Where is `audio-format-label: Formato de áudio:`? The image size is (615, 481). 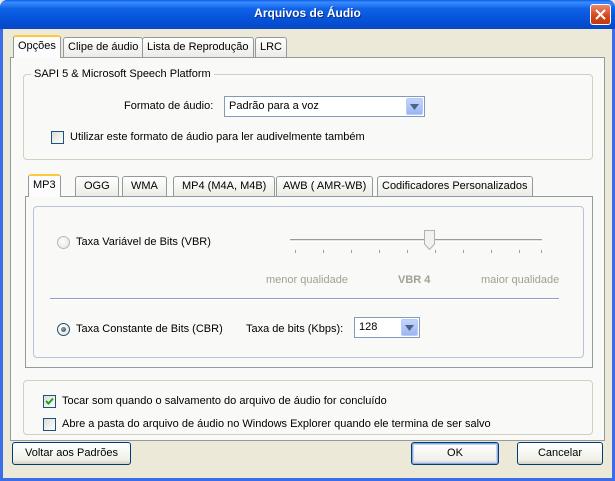 audio-format-label: Formato de áudio: is located at coordinates (169, 106).